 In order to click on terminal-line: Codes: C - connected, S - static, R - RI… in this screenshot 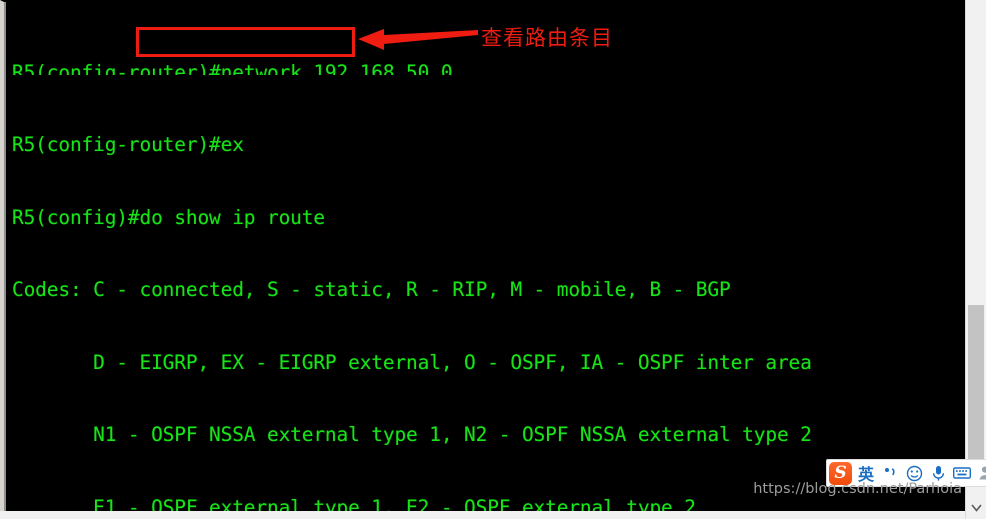, I will do `click(371, 290)`.